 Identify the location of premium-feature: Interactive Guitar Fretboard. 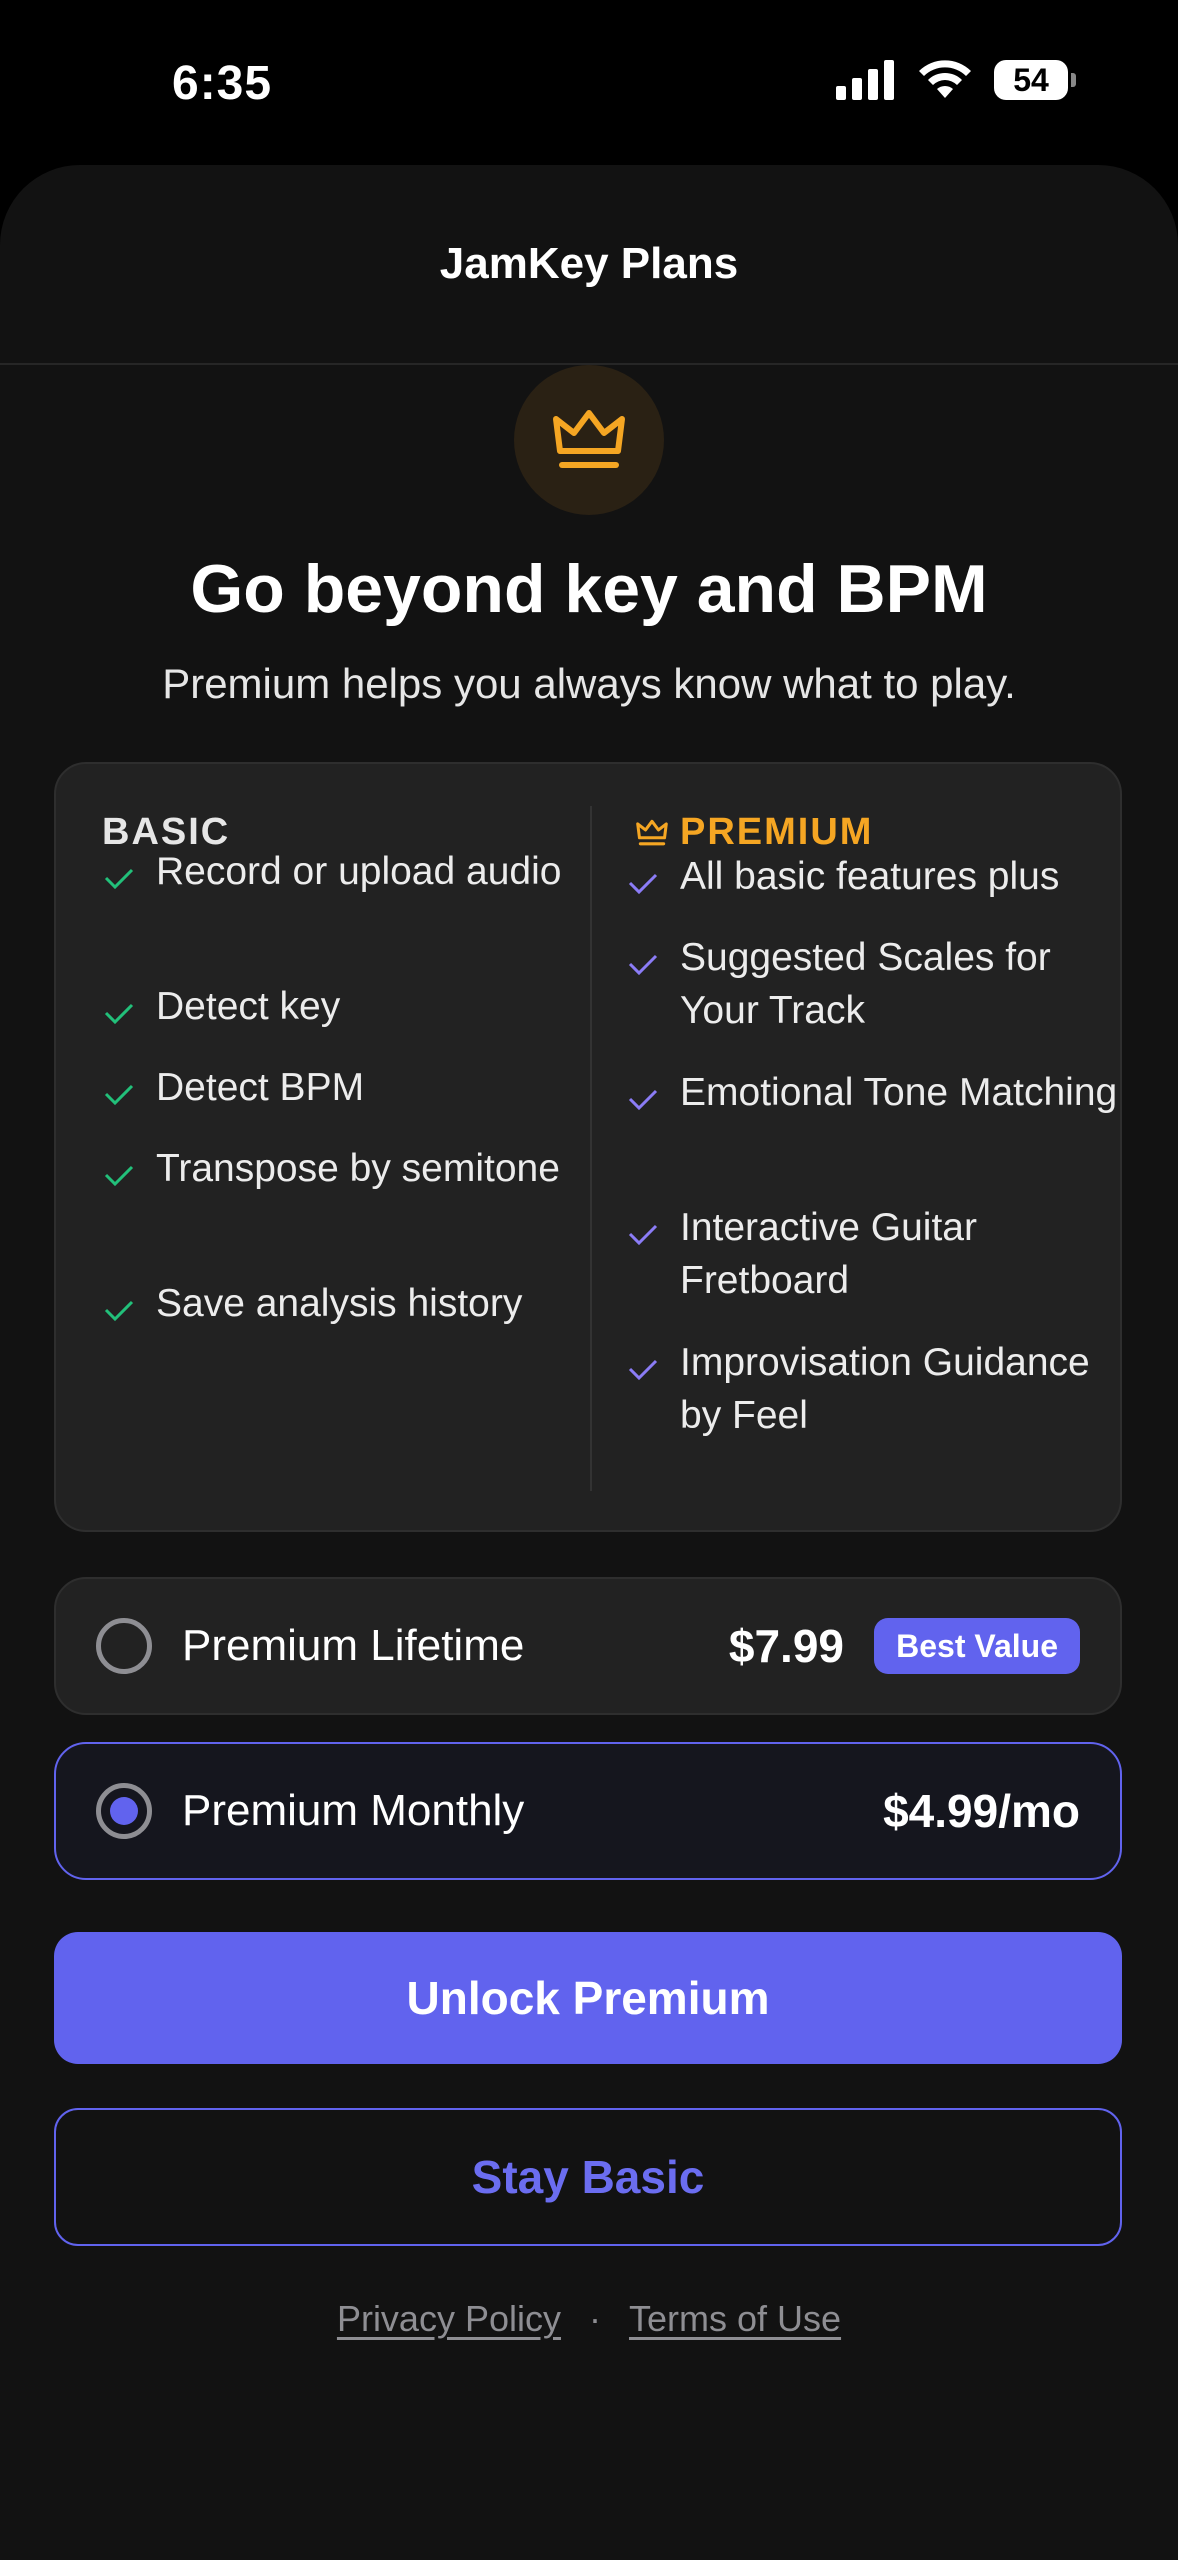
(878, 1256).